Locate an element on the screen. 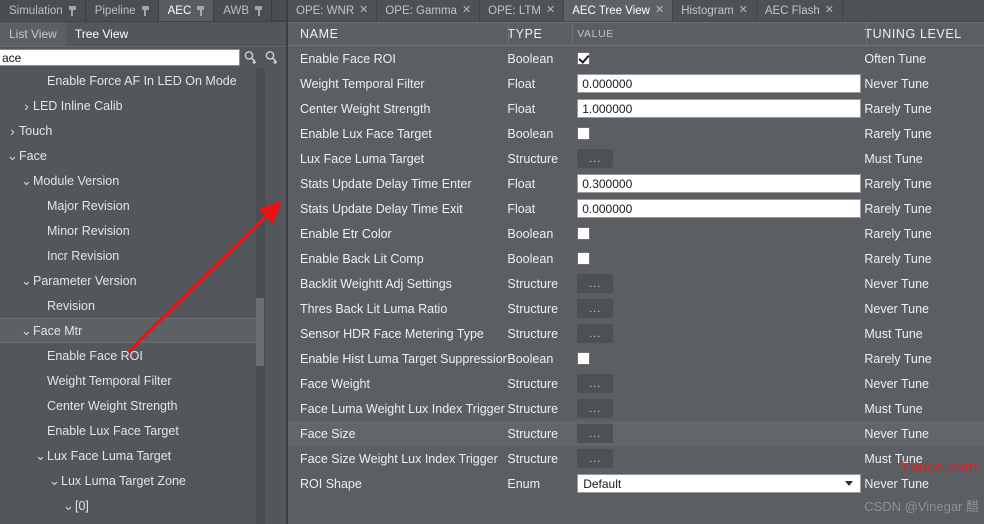 This screenshot has width=984, height=524. module-tab-pipeline: Pipeline is located at coordinates (122, 10).